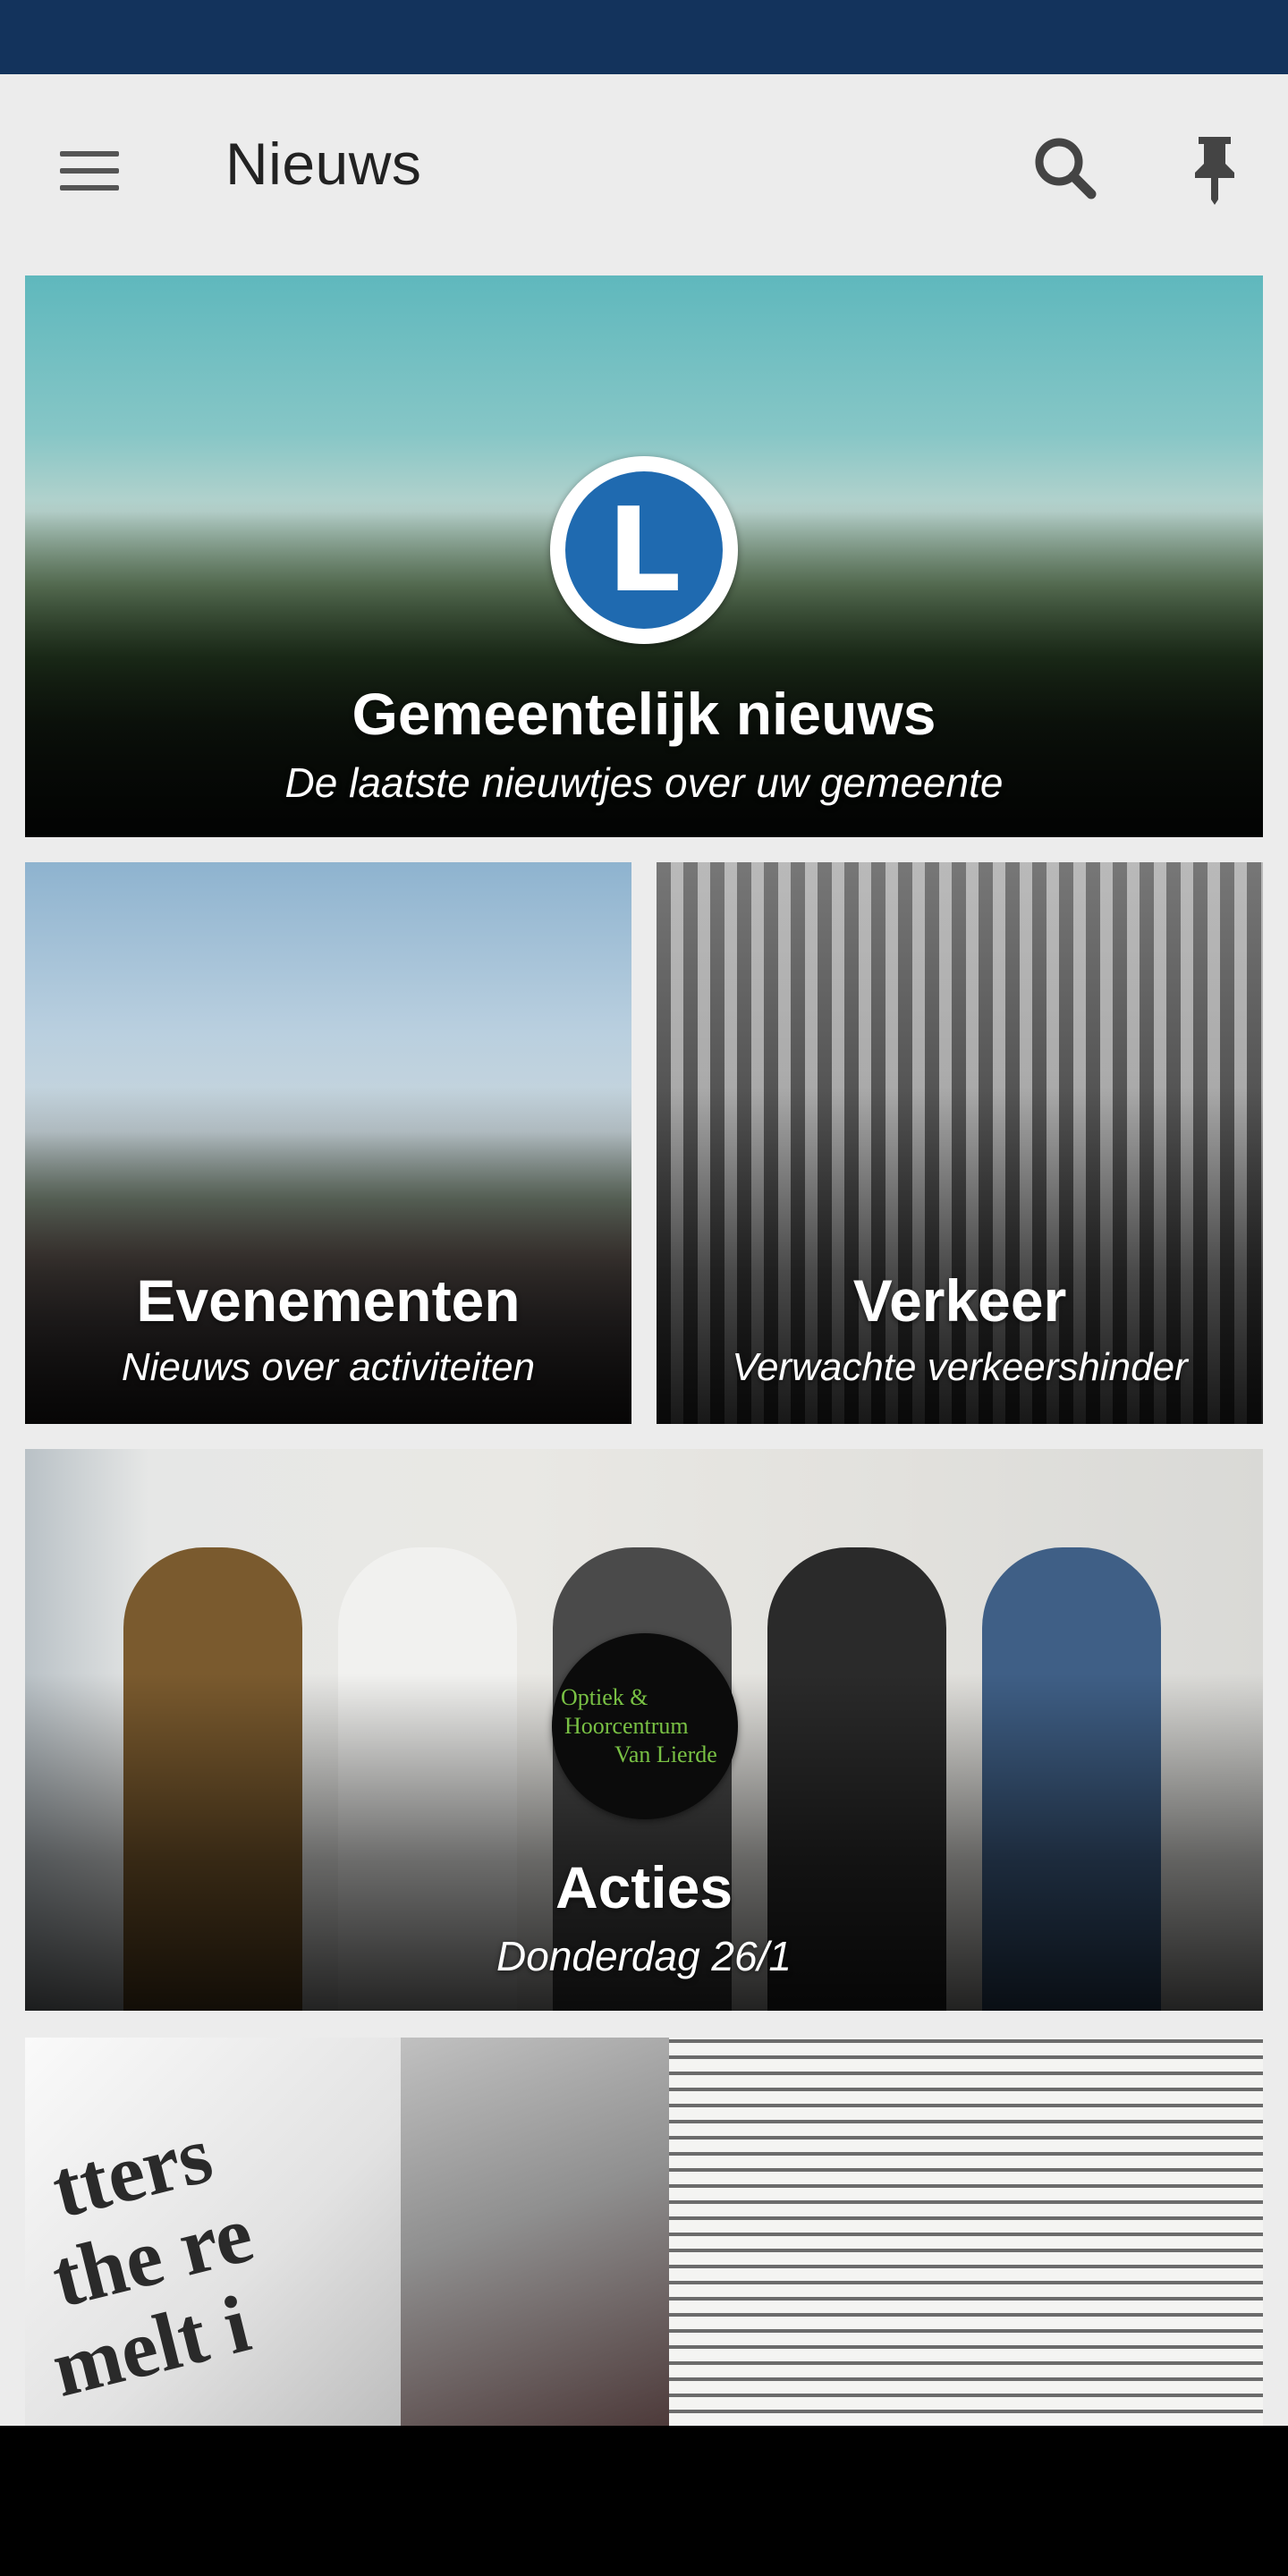  I want to click on newspaper-page: tters the re melt i, so click(213, 2232).